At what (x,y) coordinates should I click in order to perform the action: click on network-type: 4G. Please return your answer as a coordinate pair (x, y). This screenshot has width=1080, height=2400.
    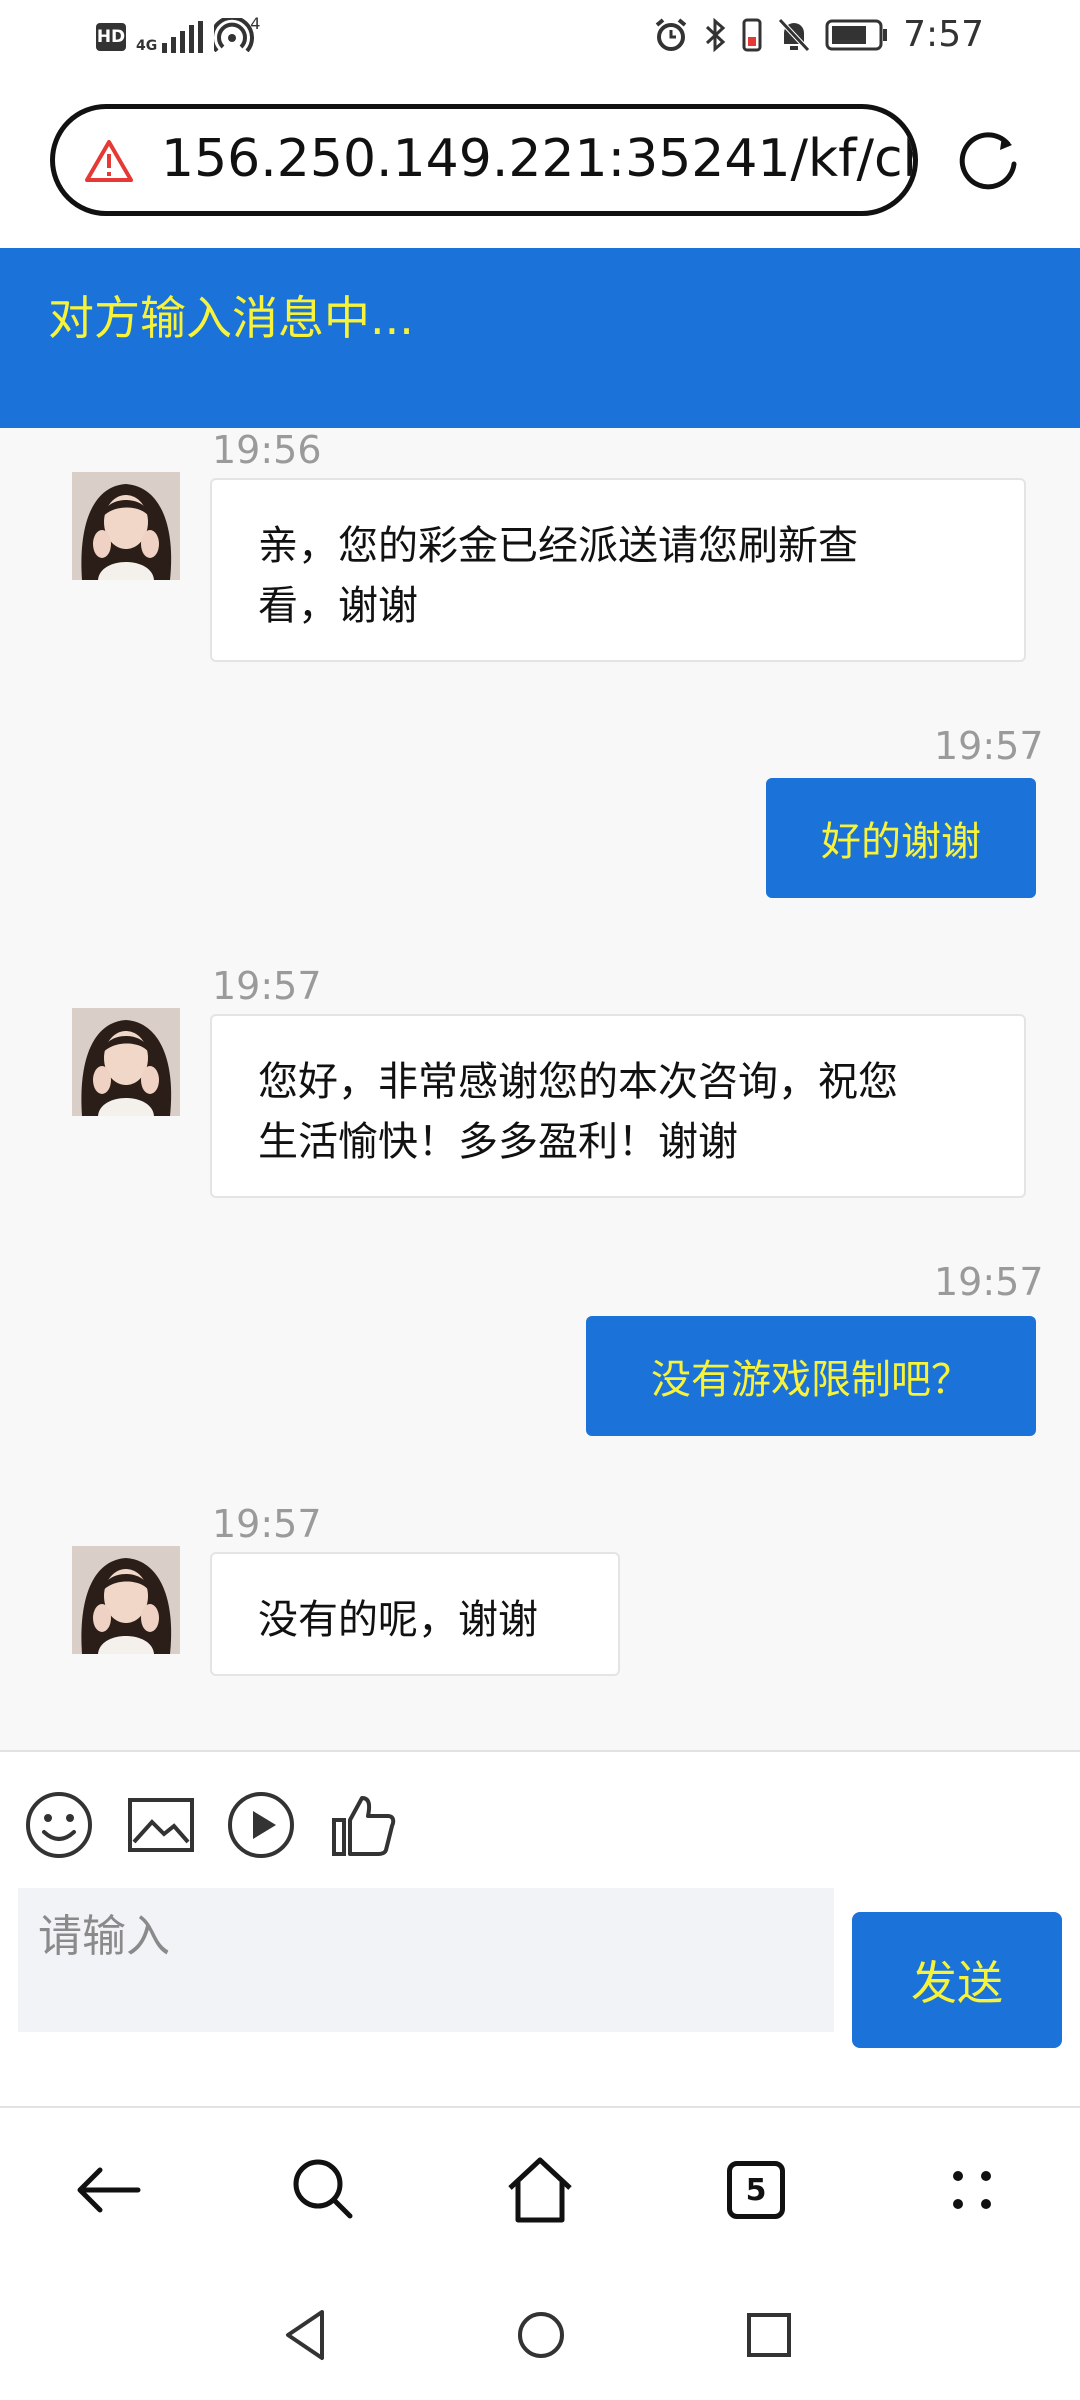
    Looking at the image, I should click on (147, 46).